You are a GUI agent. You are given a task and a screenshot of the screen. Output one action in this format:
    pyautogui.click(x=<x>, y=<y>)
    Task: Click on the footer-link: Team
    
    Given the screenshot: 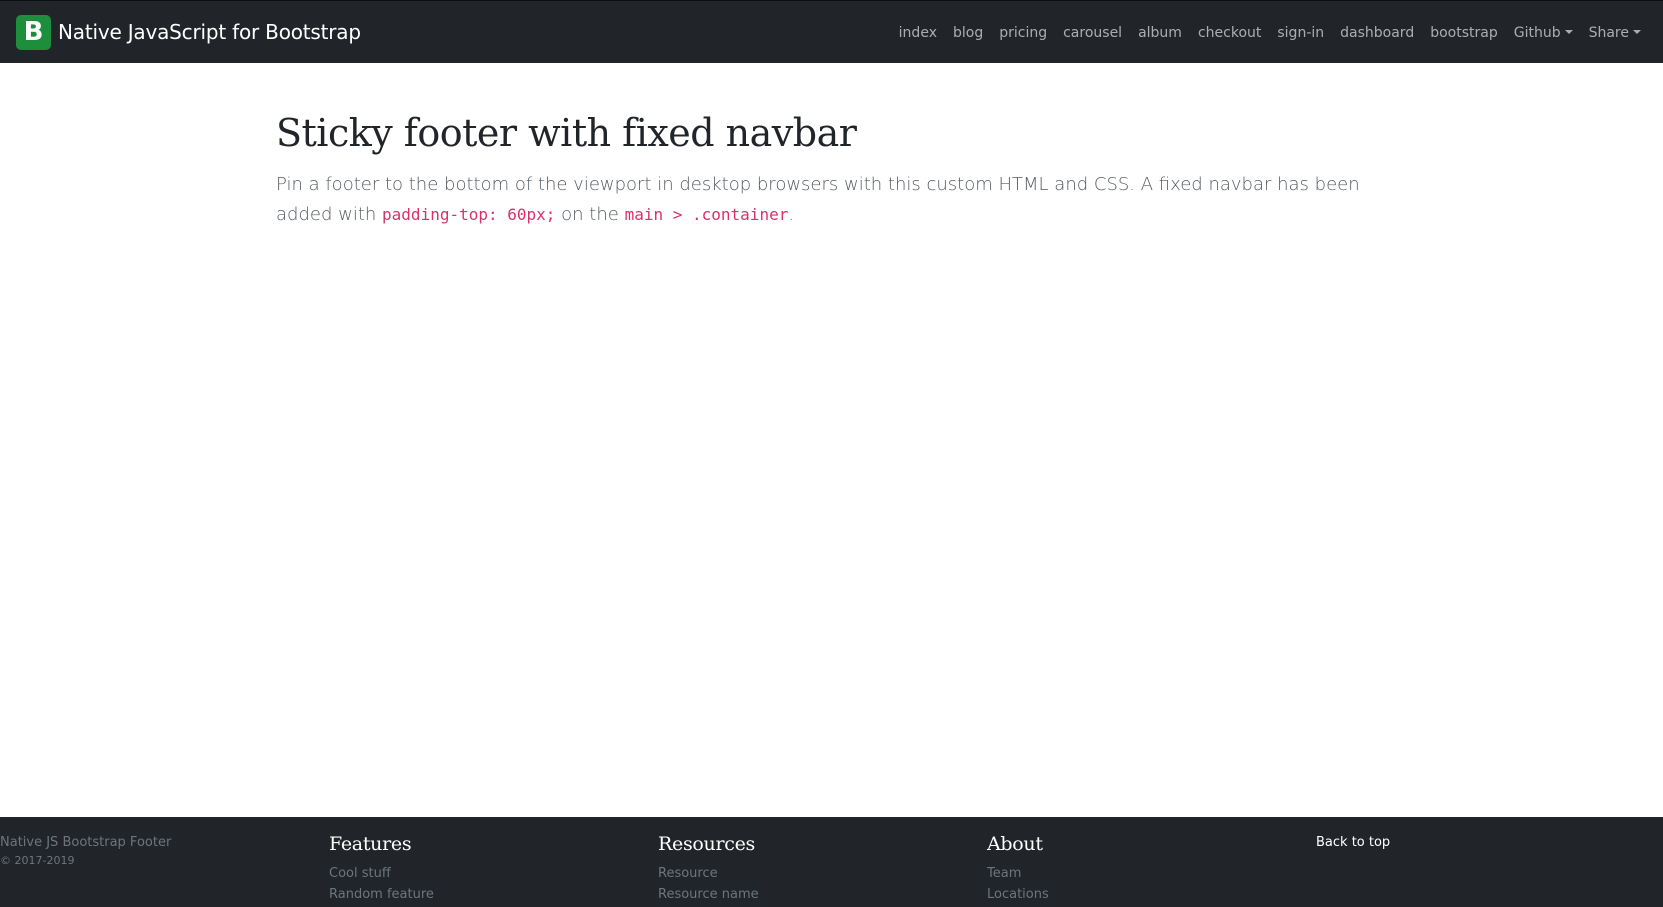 What is the action you would take?
    pyautogui.click(x=1018, y=873)
    